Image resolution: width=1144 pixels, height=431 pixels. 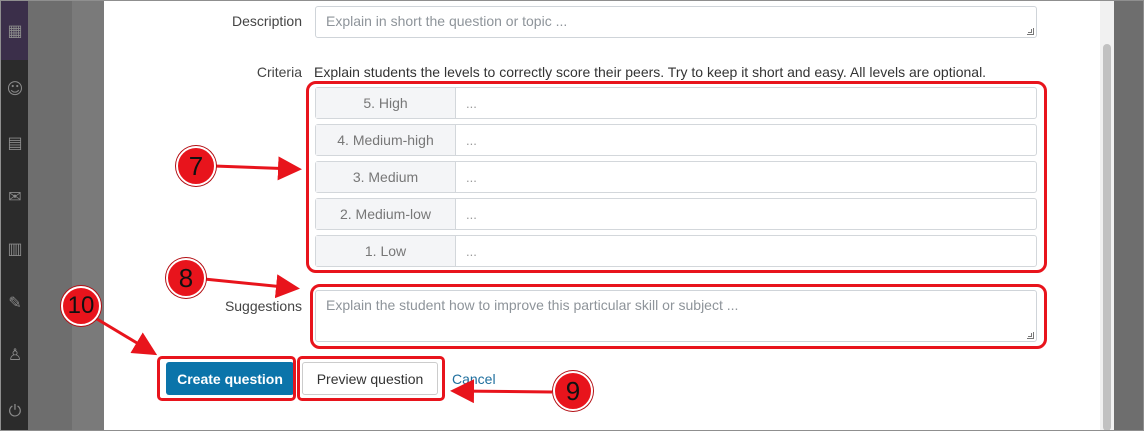 What do you see at coordinates (81, 306) in the screenshot?
I see `annotation-marker-10: 10` at bounding box center [81, 306].